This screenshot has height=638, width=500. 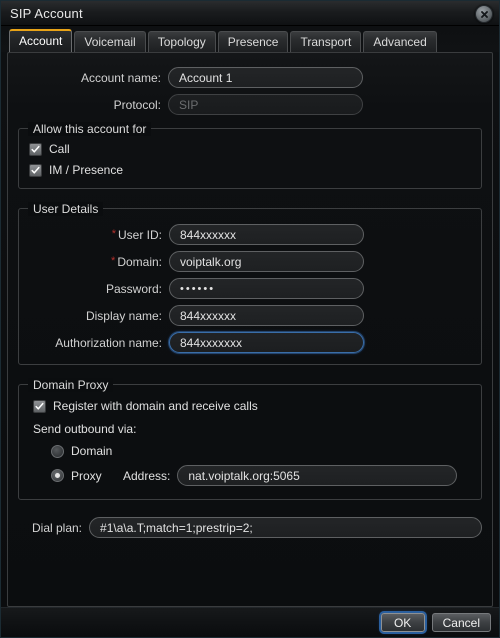 I want to click on authorization-name-input: 844xxxxxxx, so click(x=266, y=342).